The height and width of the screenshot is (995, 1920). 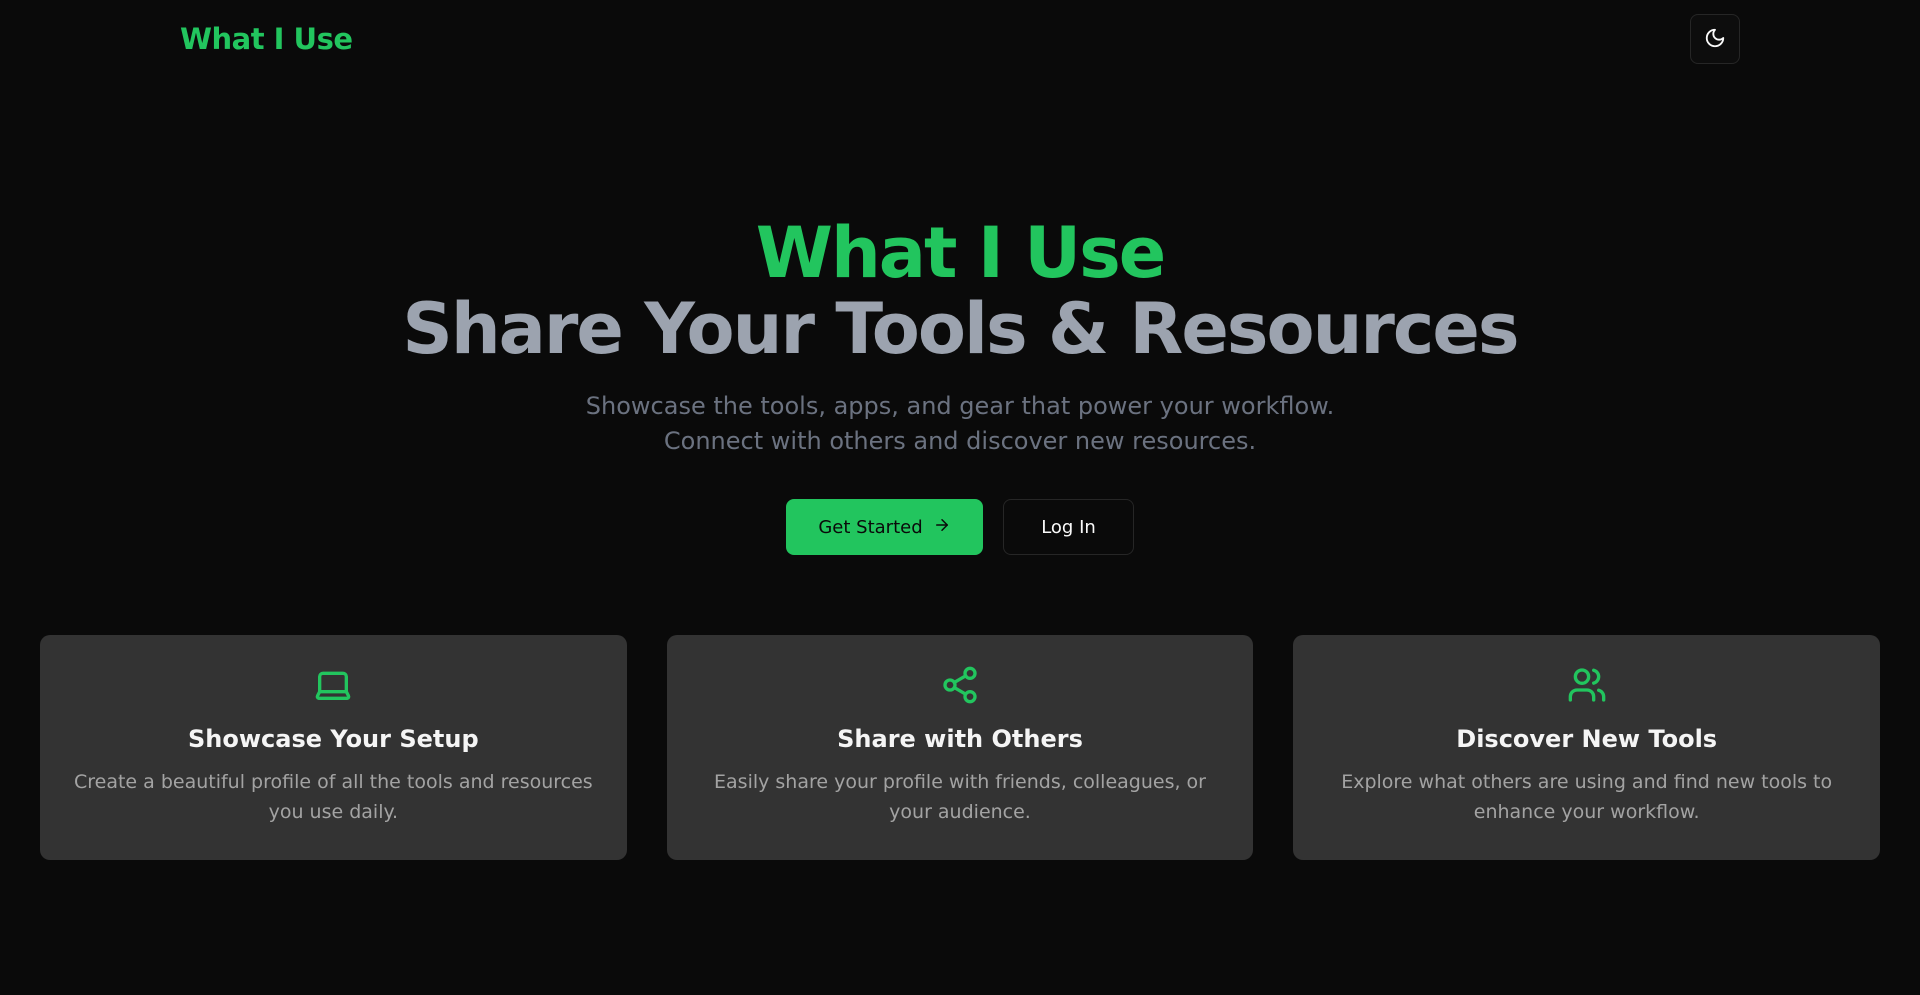 I want to click on hero-actions: Get Started Log In, so click(x=960, y=527).